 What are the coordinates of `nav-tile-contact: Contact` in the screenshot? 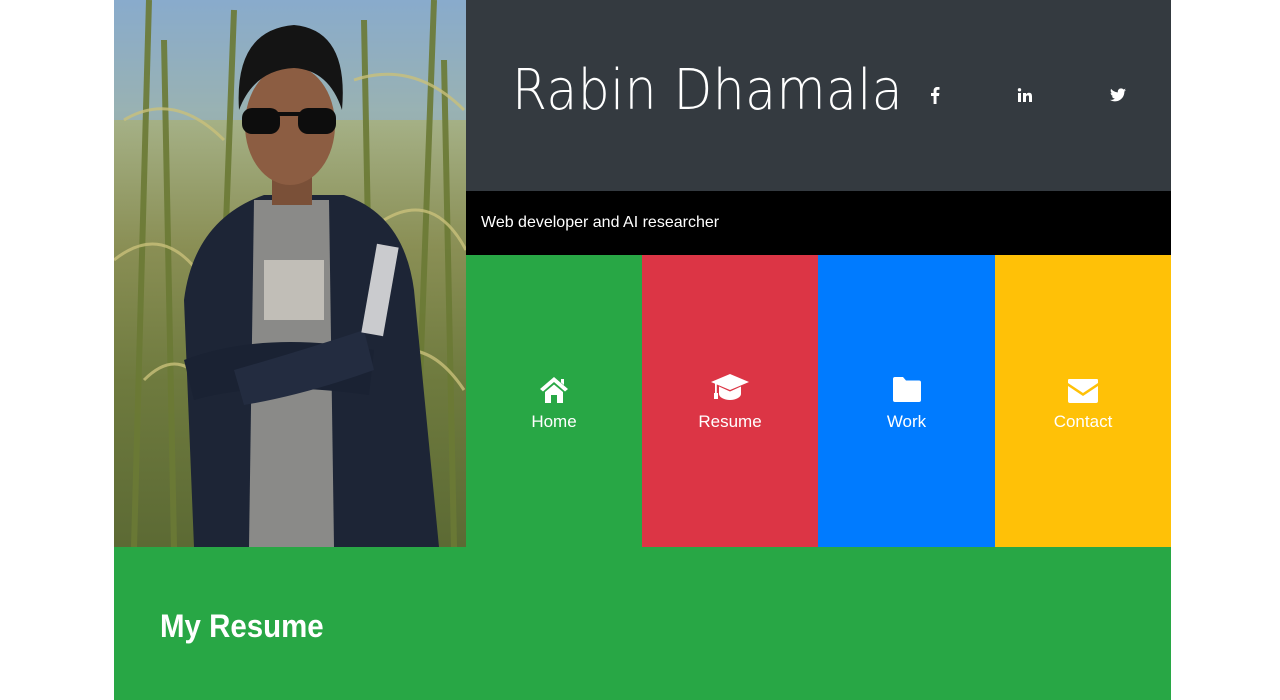 It's located at (1083, 401).